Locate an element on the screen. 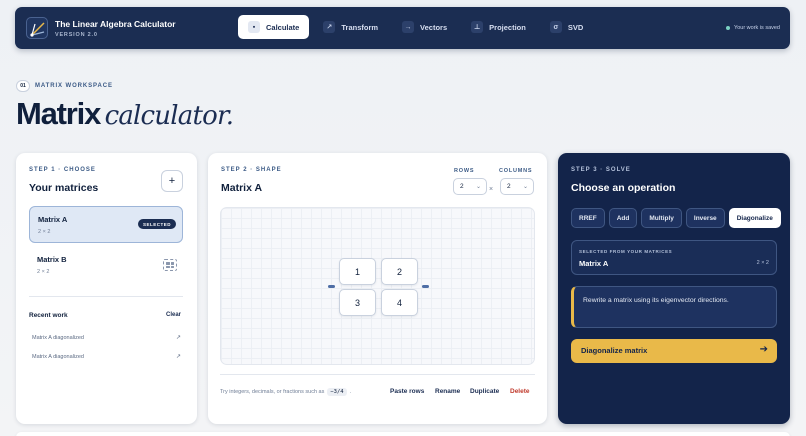 This screenshot has height=436, width=806. save-status-text: Your work is saved is located at coordinates (757, 28).